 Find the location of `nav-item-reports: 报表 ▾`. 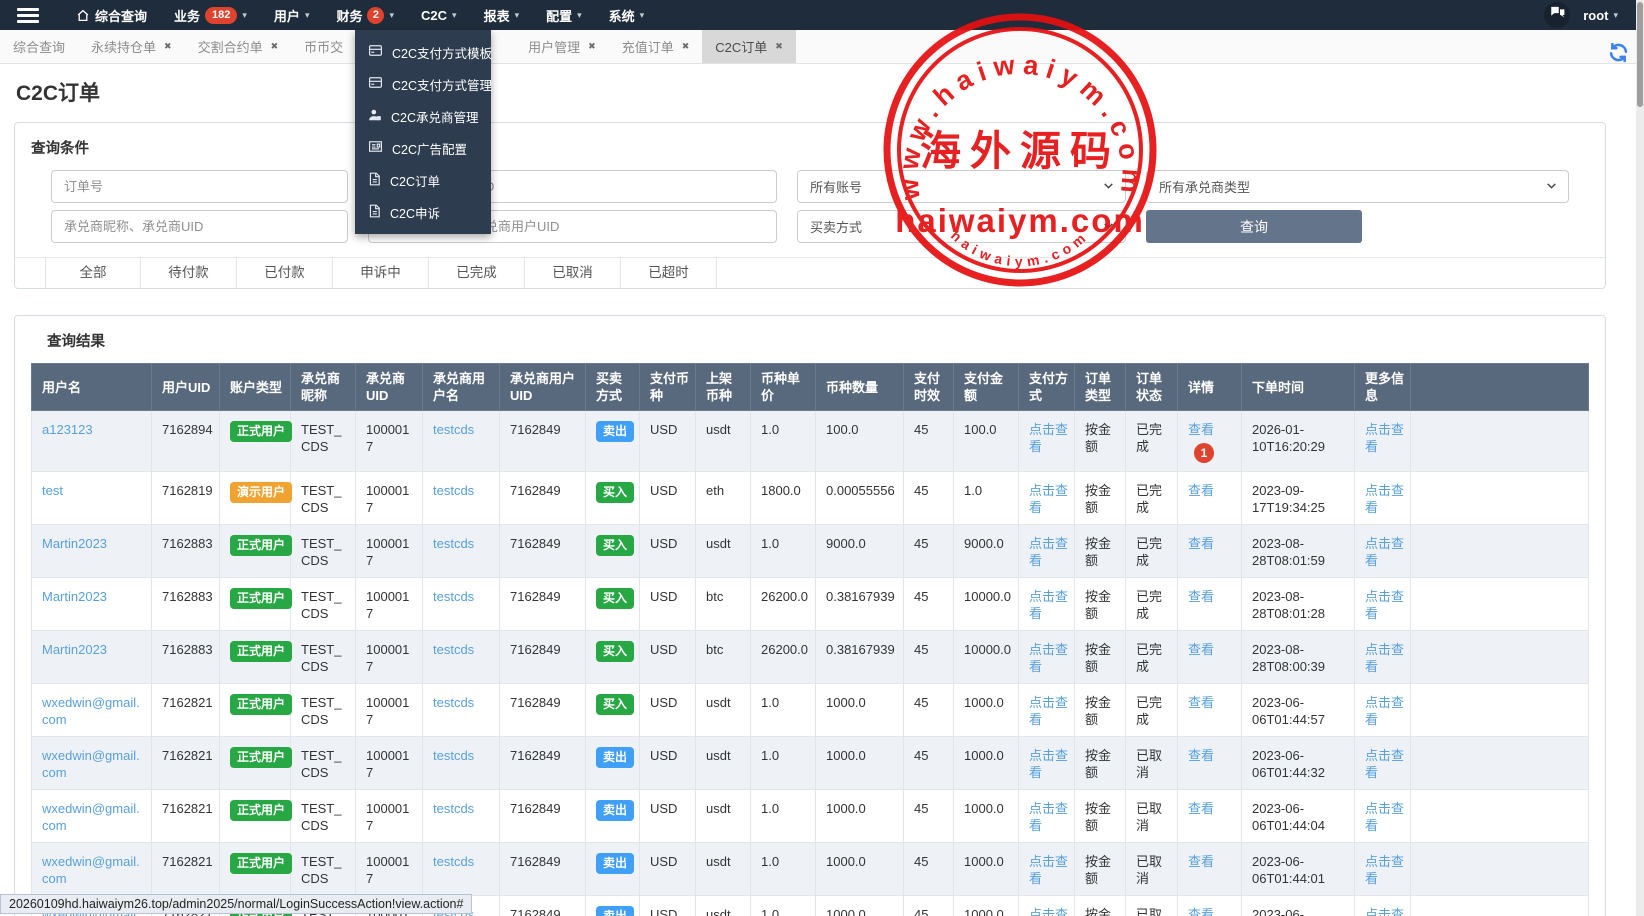

nav-item-reports: 报表 ▾ is located at coordinates (502, 15).